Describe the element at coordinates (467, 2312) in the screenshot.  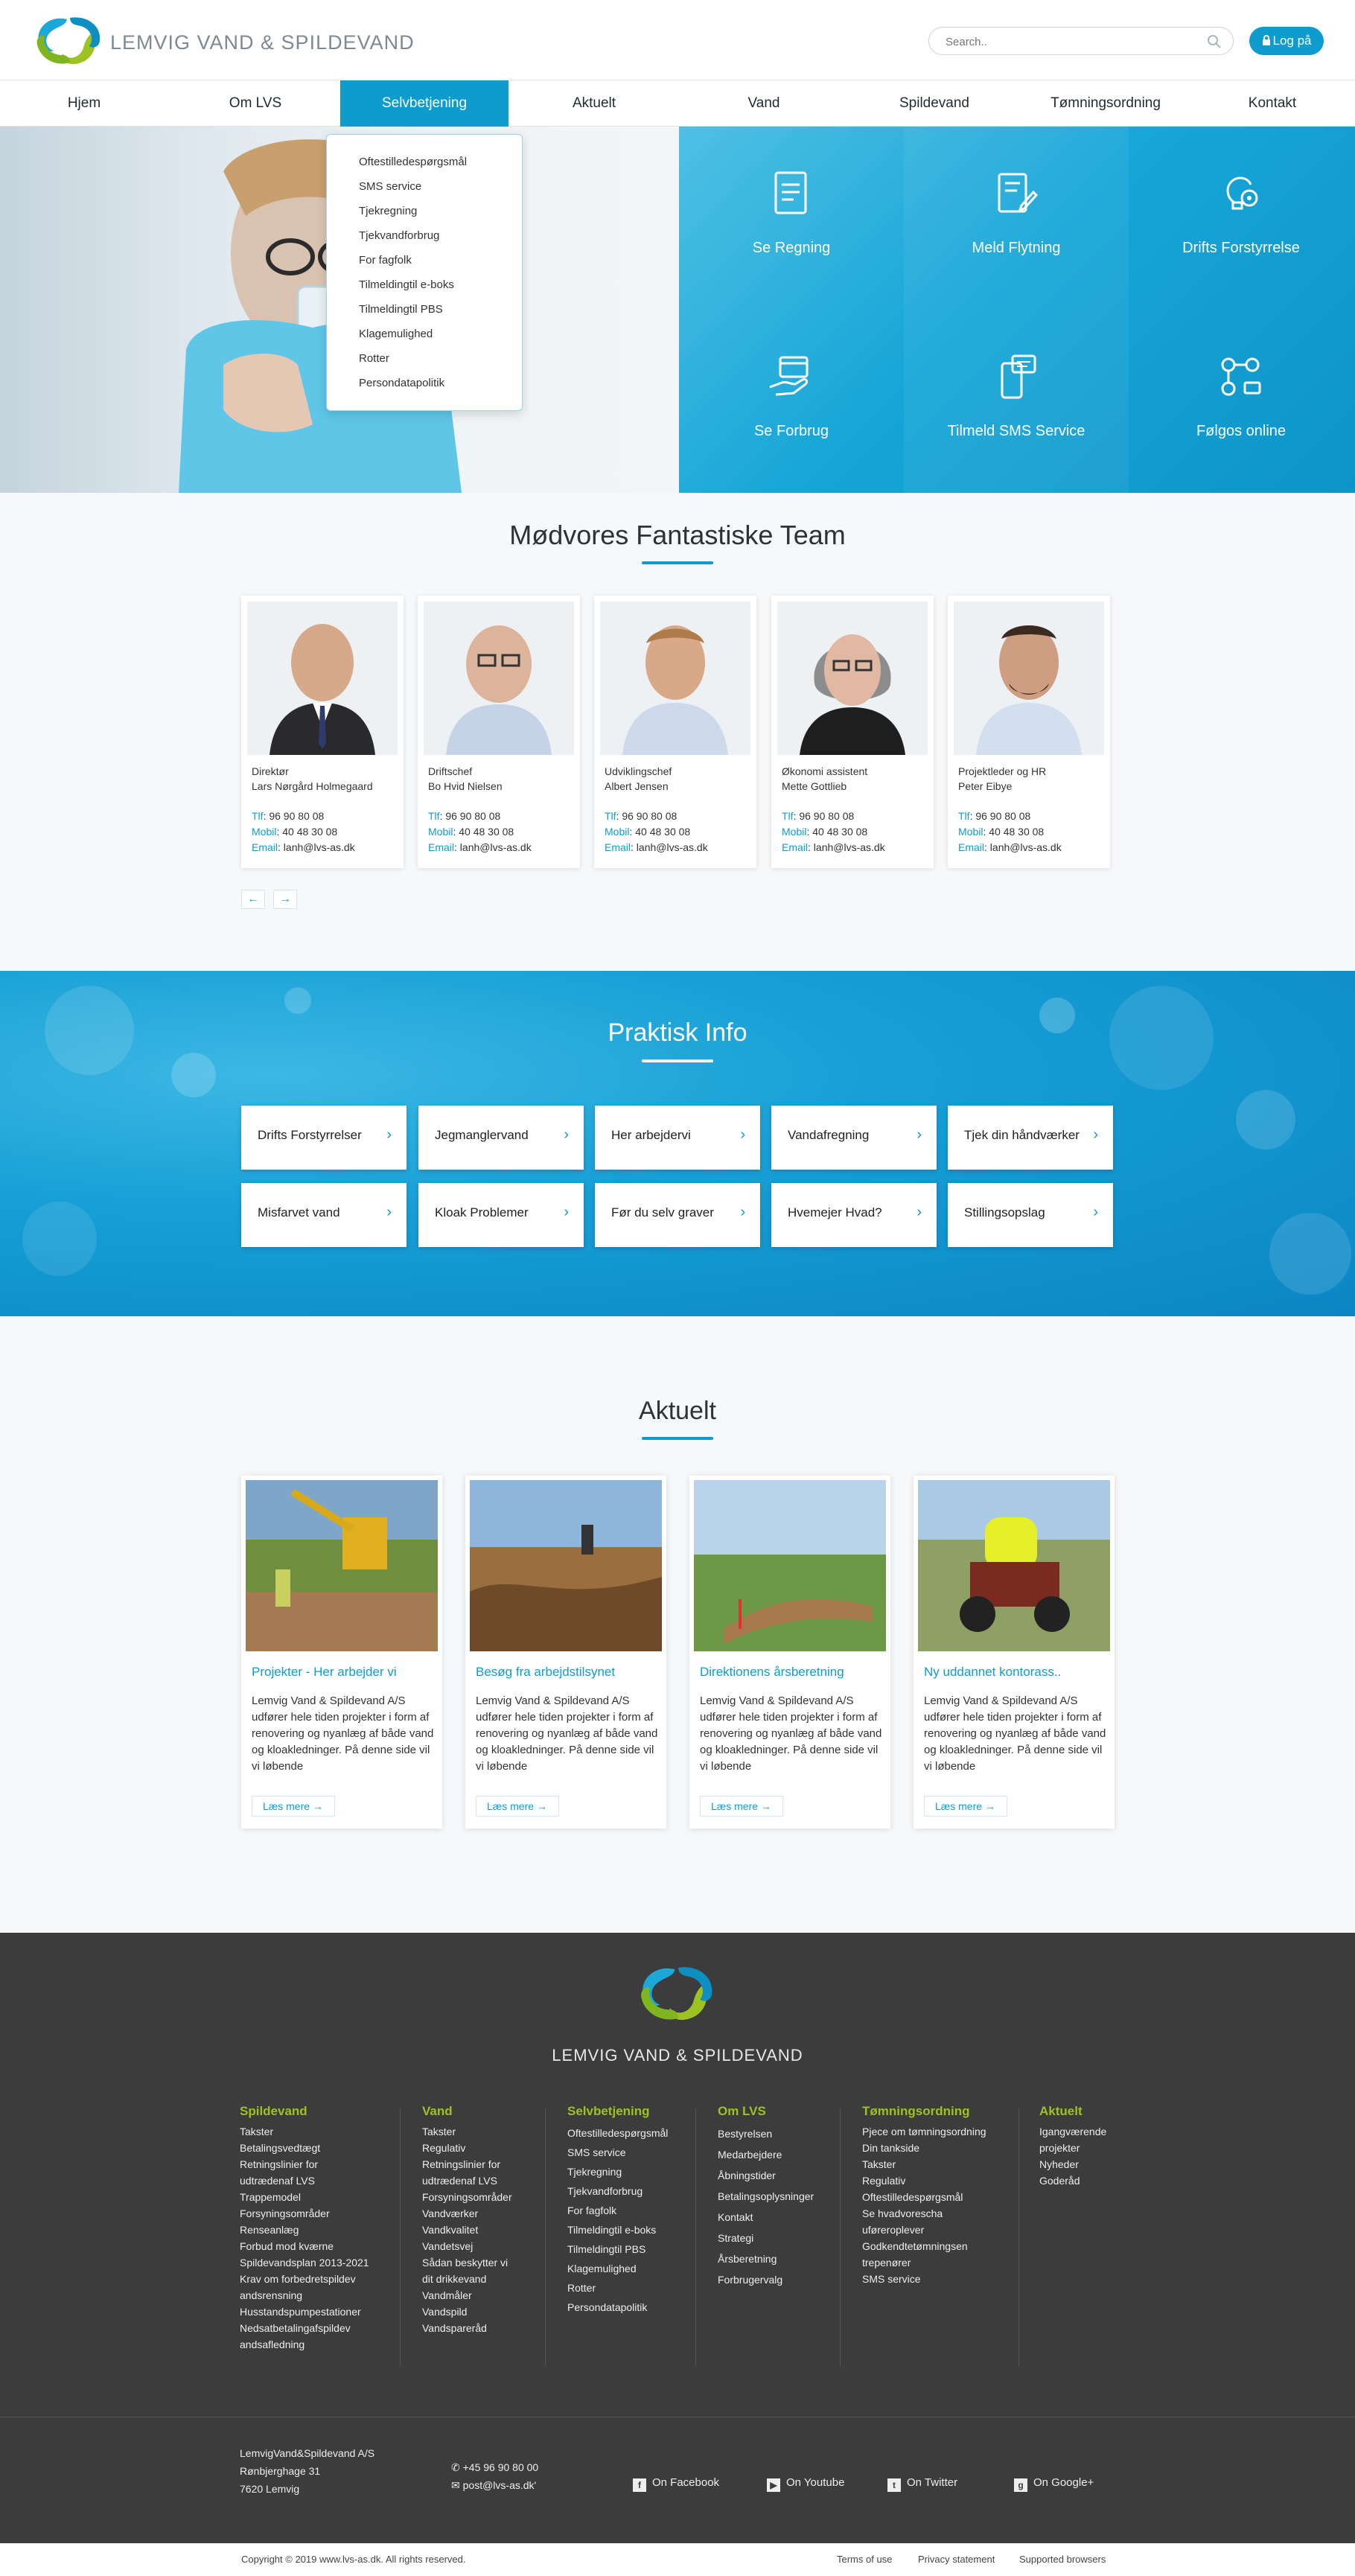
I see `footer-link: Vandspild` at that location.